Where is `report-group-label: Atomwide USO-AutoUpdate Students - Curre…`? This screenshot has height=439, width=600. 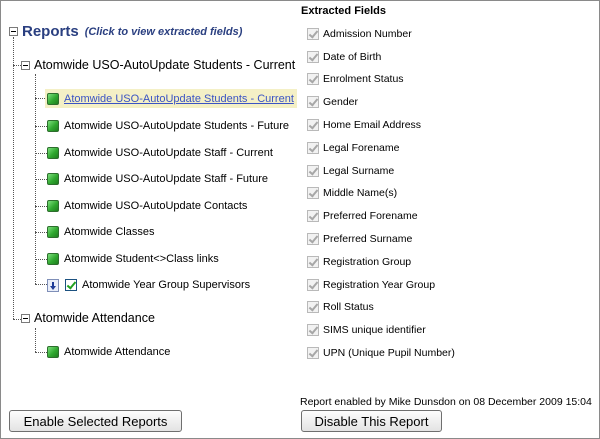 report-group-label: Atomwide USO-AutoUpdate Students - Curre… is located at coordinates (164, 65).